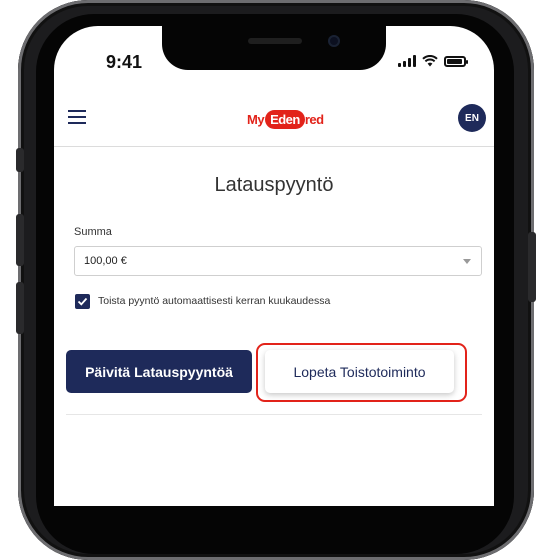 This screenshot has width=544, height=560. What do you see at coordinates (20, 308) in the screenshot?
I see `phone-volume-down-button` at bounding box center [20, 308].